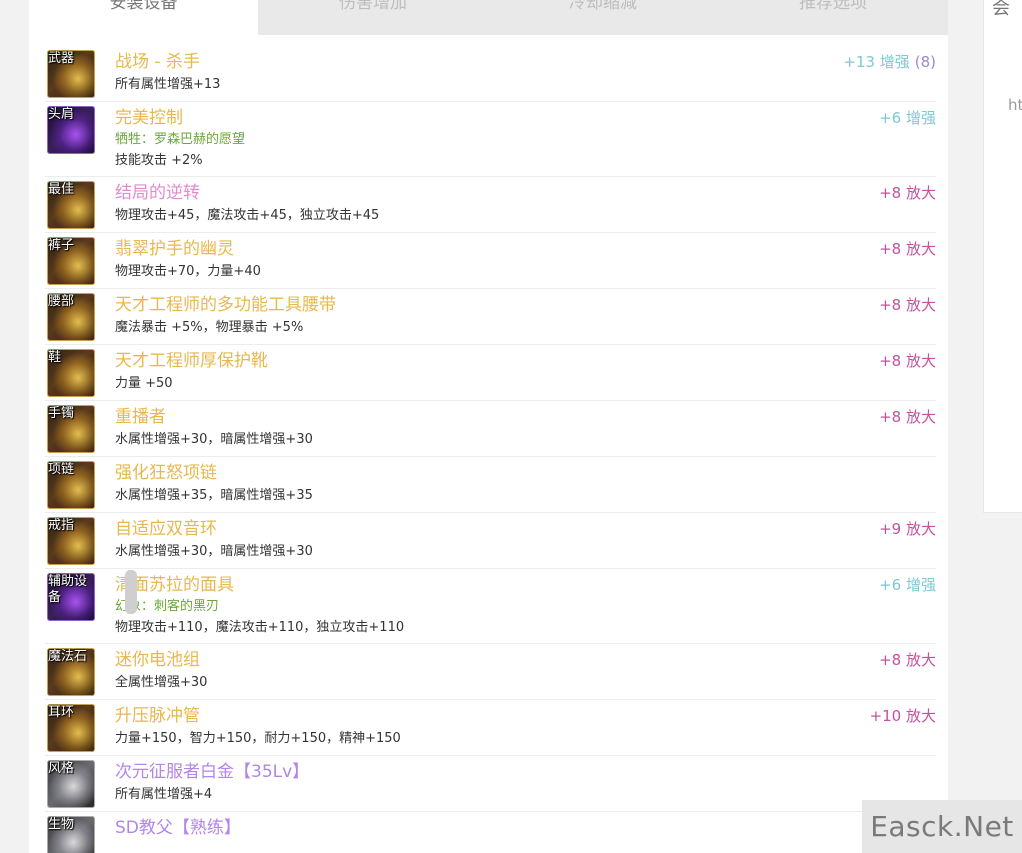 Image resolution: width=1022 pixels, height=853 pixels. What do you see at coordinates (61, 413) in the screenshot?
I see `slot-label: 手镯` at bounding box center [61, 413].